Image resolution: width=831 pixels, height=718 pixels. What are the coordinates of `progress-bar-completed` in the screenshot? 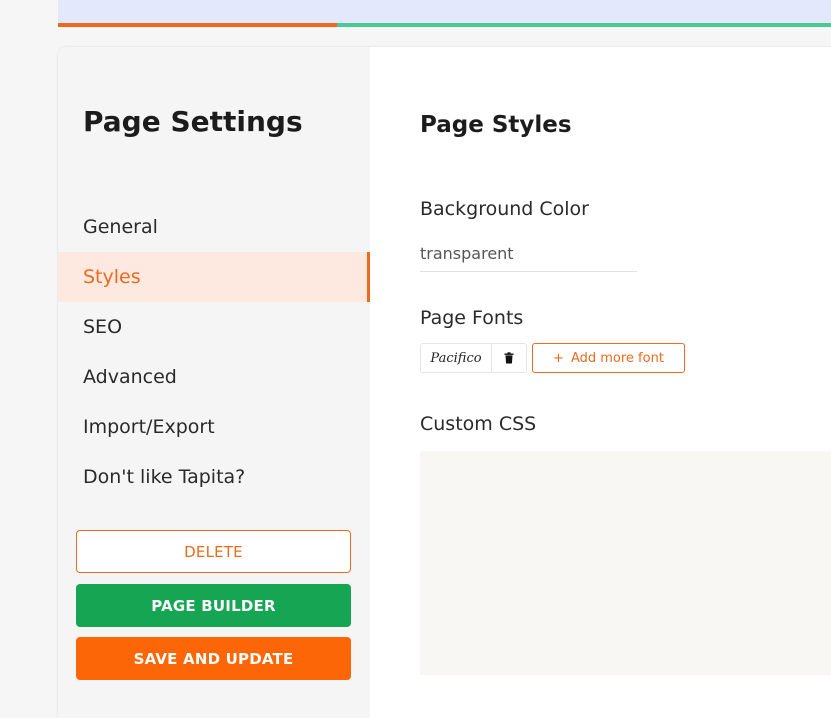 It's located at (197, 25).